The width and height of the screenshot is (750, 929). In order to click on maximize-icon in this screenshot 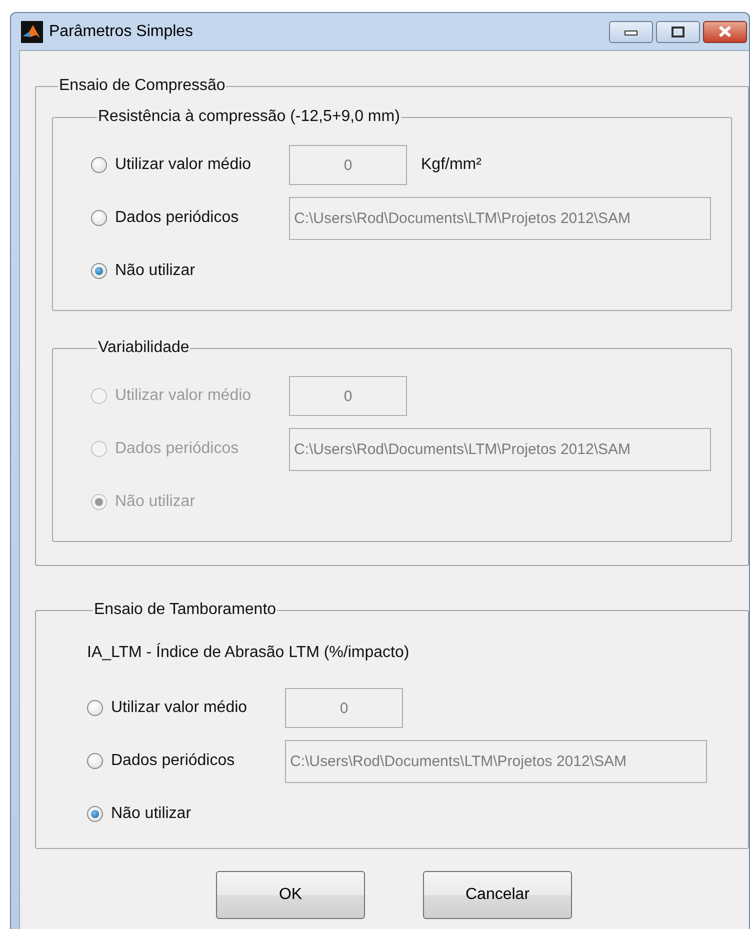, I will do `click(678, 32)`.